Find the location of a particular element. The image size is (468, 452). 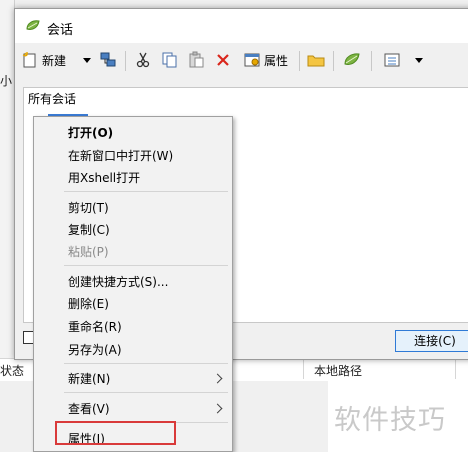

paste-button is located at coordinates (196, 60).